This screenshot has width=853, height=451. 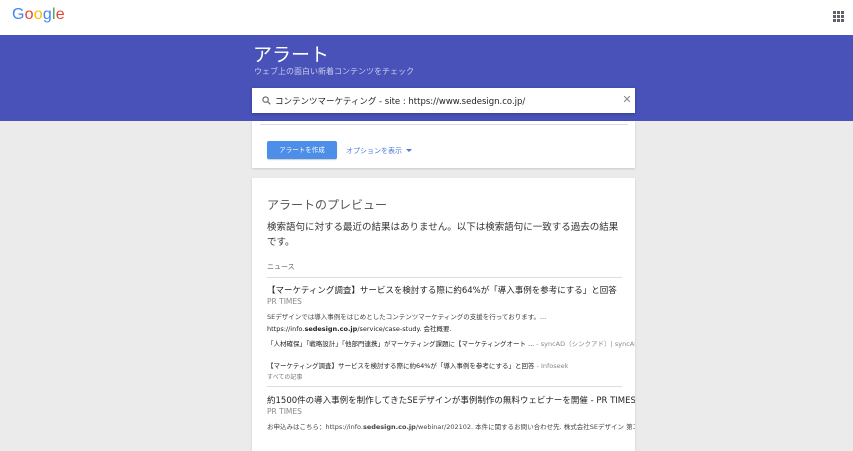 What do you see at coordinates (302, 150) in the screenshot?
I see `create-alert-button: アラートを作成` at bounding box center [302, 150].